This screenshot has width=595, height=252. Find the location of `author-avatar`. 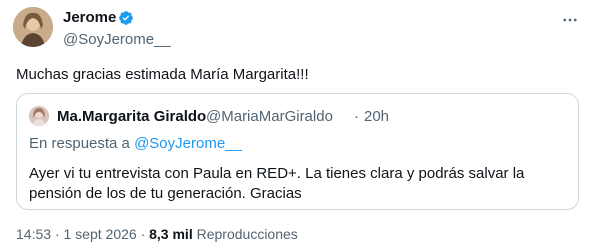

author-avatar is located at coordinates (33, 27).